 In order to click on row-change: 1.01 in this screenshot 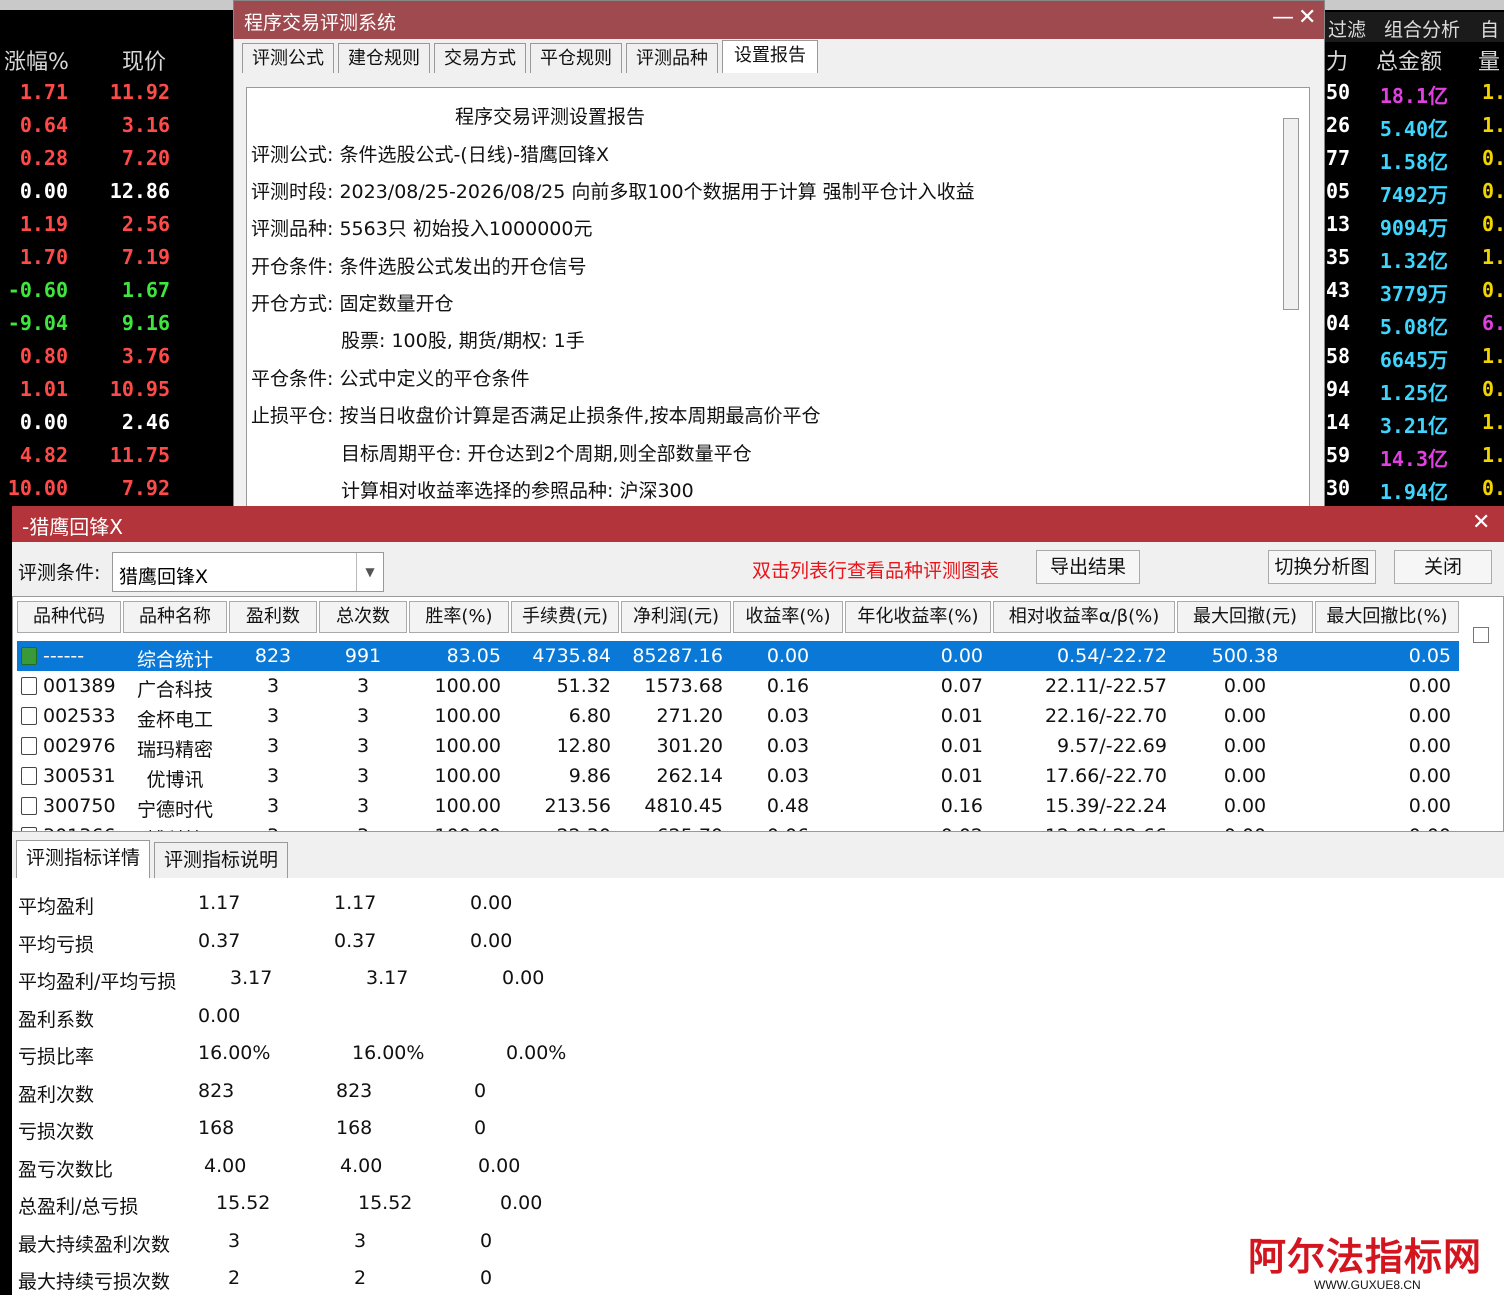, I will do `click(34, 389)`.